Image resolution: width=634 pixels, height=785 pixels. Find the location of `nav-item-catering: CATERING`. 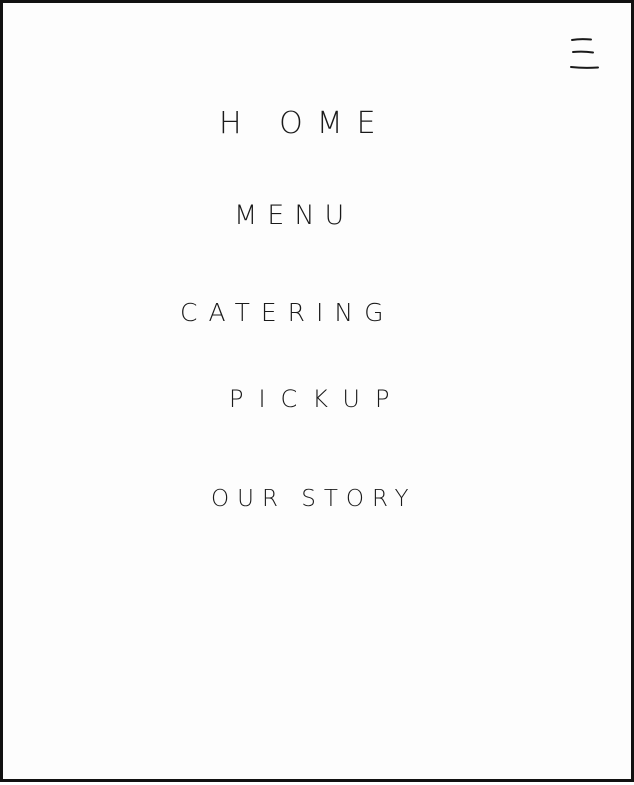

nav-item-catering: CATERING is located at coordinates (287, 312).